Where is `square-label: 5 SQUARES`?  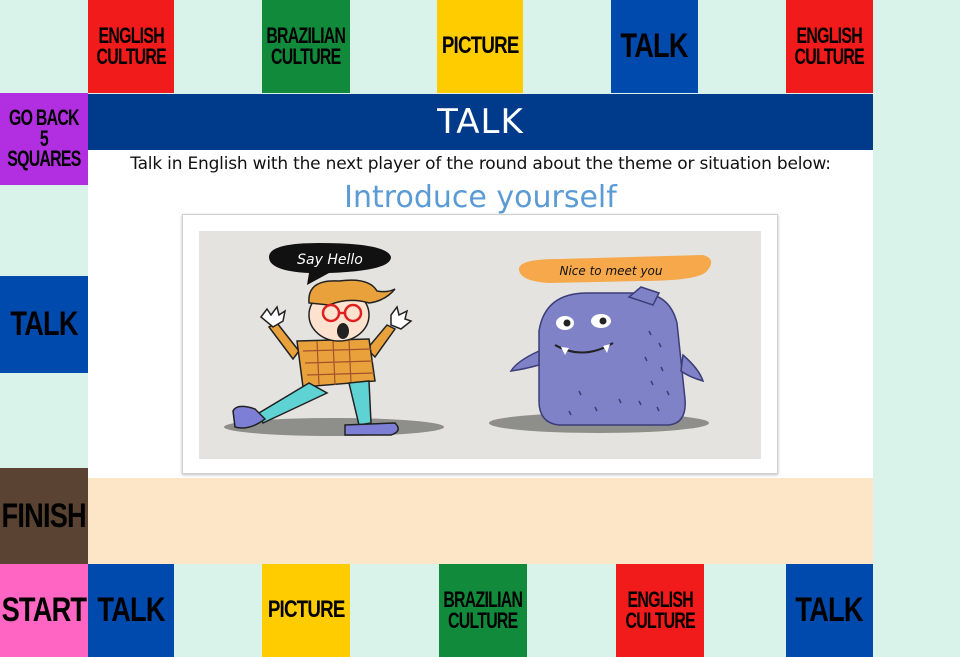
square-label: 5 SQUARES is located at coordinates (44, 148).